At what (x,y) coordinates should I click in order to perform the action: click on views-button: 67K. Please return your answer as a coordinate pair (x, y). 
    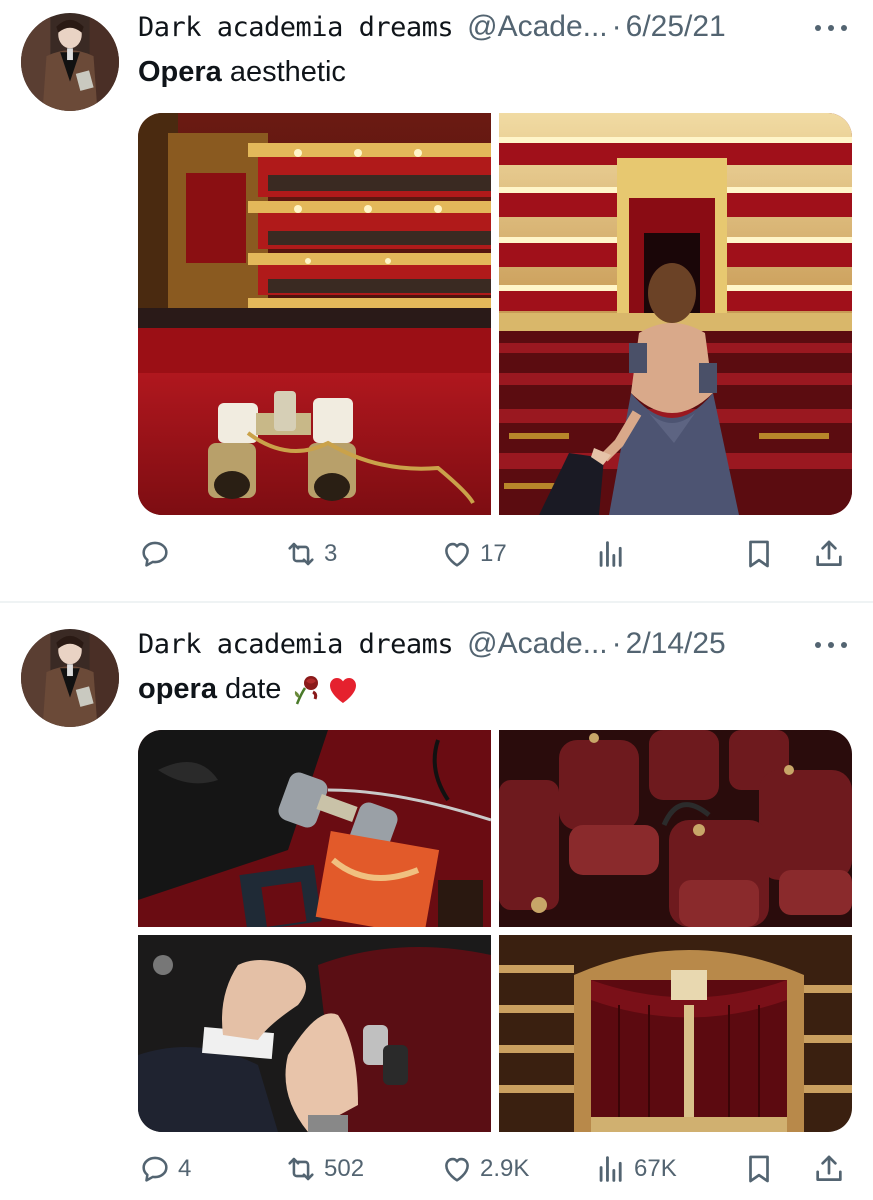
    Looking at the image, I should click on (635, 1169).